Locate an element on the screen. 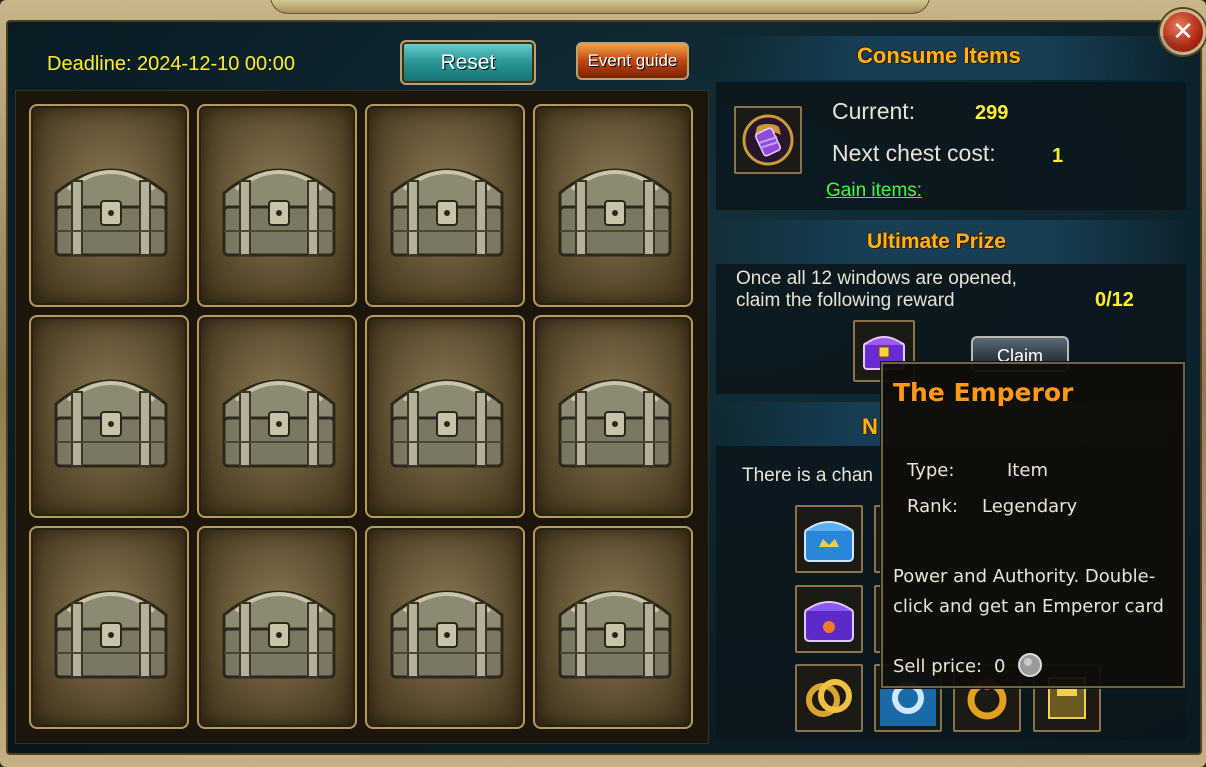 Image resolution: width=1206 pixels, height=767 pixels. event-guide-label: Event guide is located at coordinates (632, 60).